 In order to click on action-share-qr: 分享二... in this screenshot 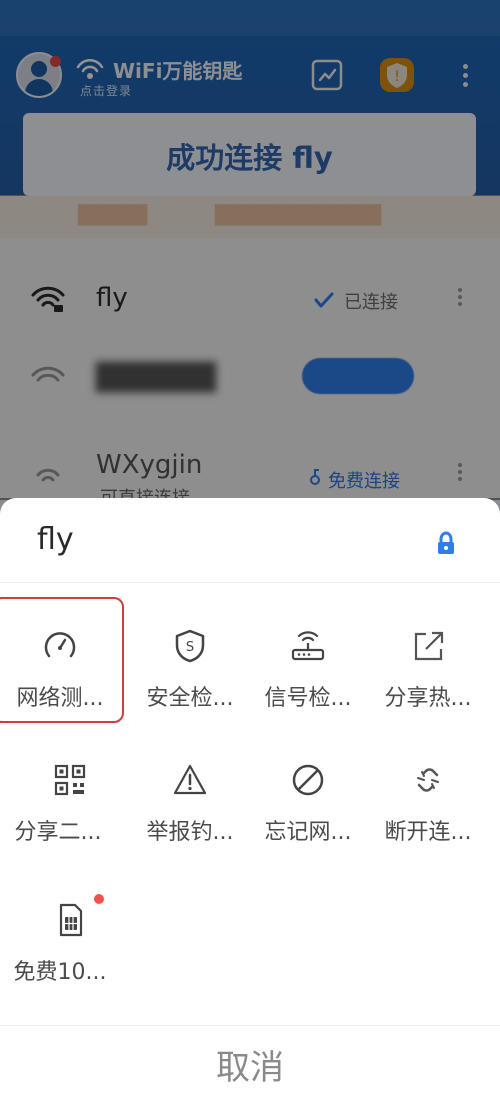, I will do `click(70, 798)`.